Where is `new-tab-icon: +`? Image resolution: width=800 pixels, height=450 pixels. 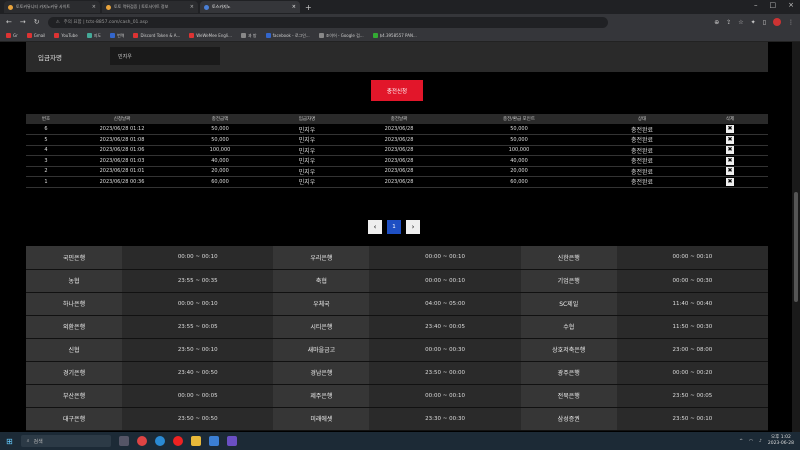
new-tab-icon: + is located at coordinates (308, 7).